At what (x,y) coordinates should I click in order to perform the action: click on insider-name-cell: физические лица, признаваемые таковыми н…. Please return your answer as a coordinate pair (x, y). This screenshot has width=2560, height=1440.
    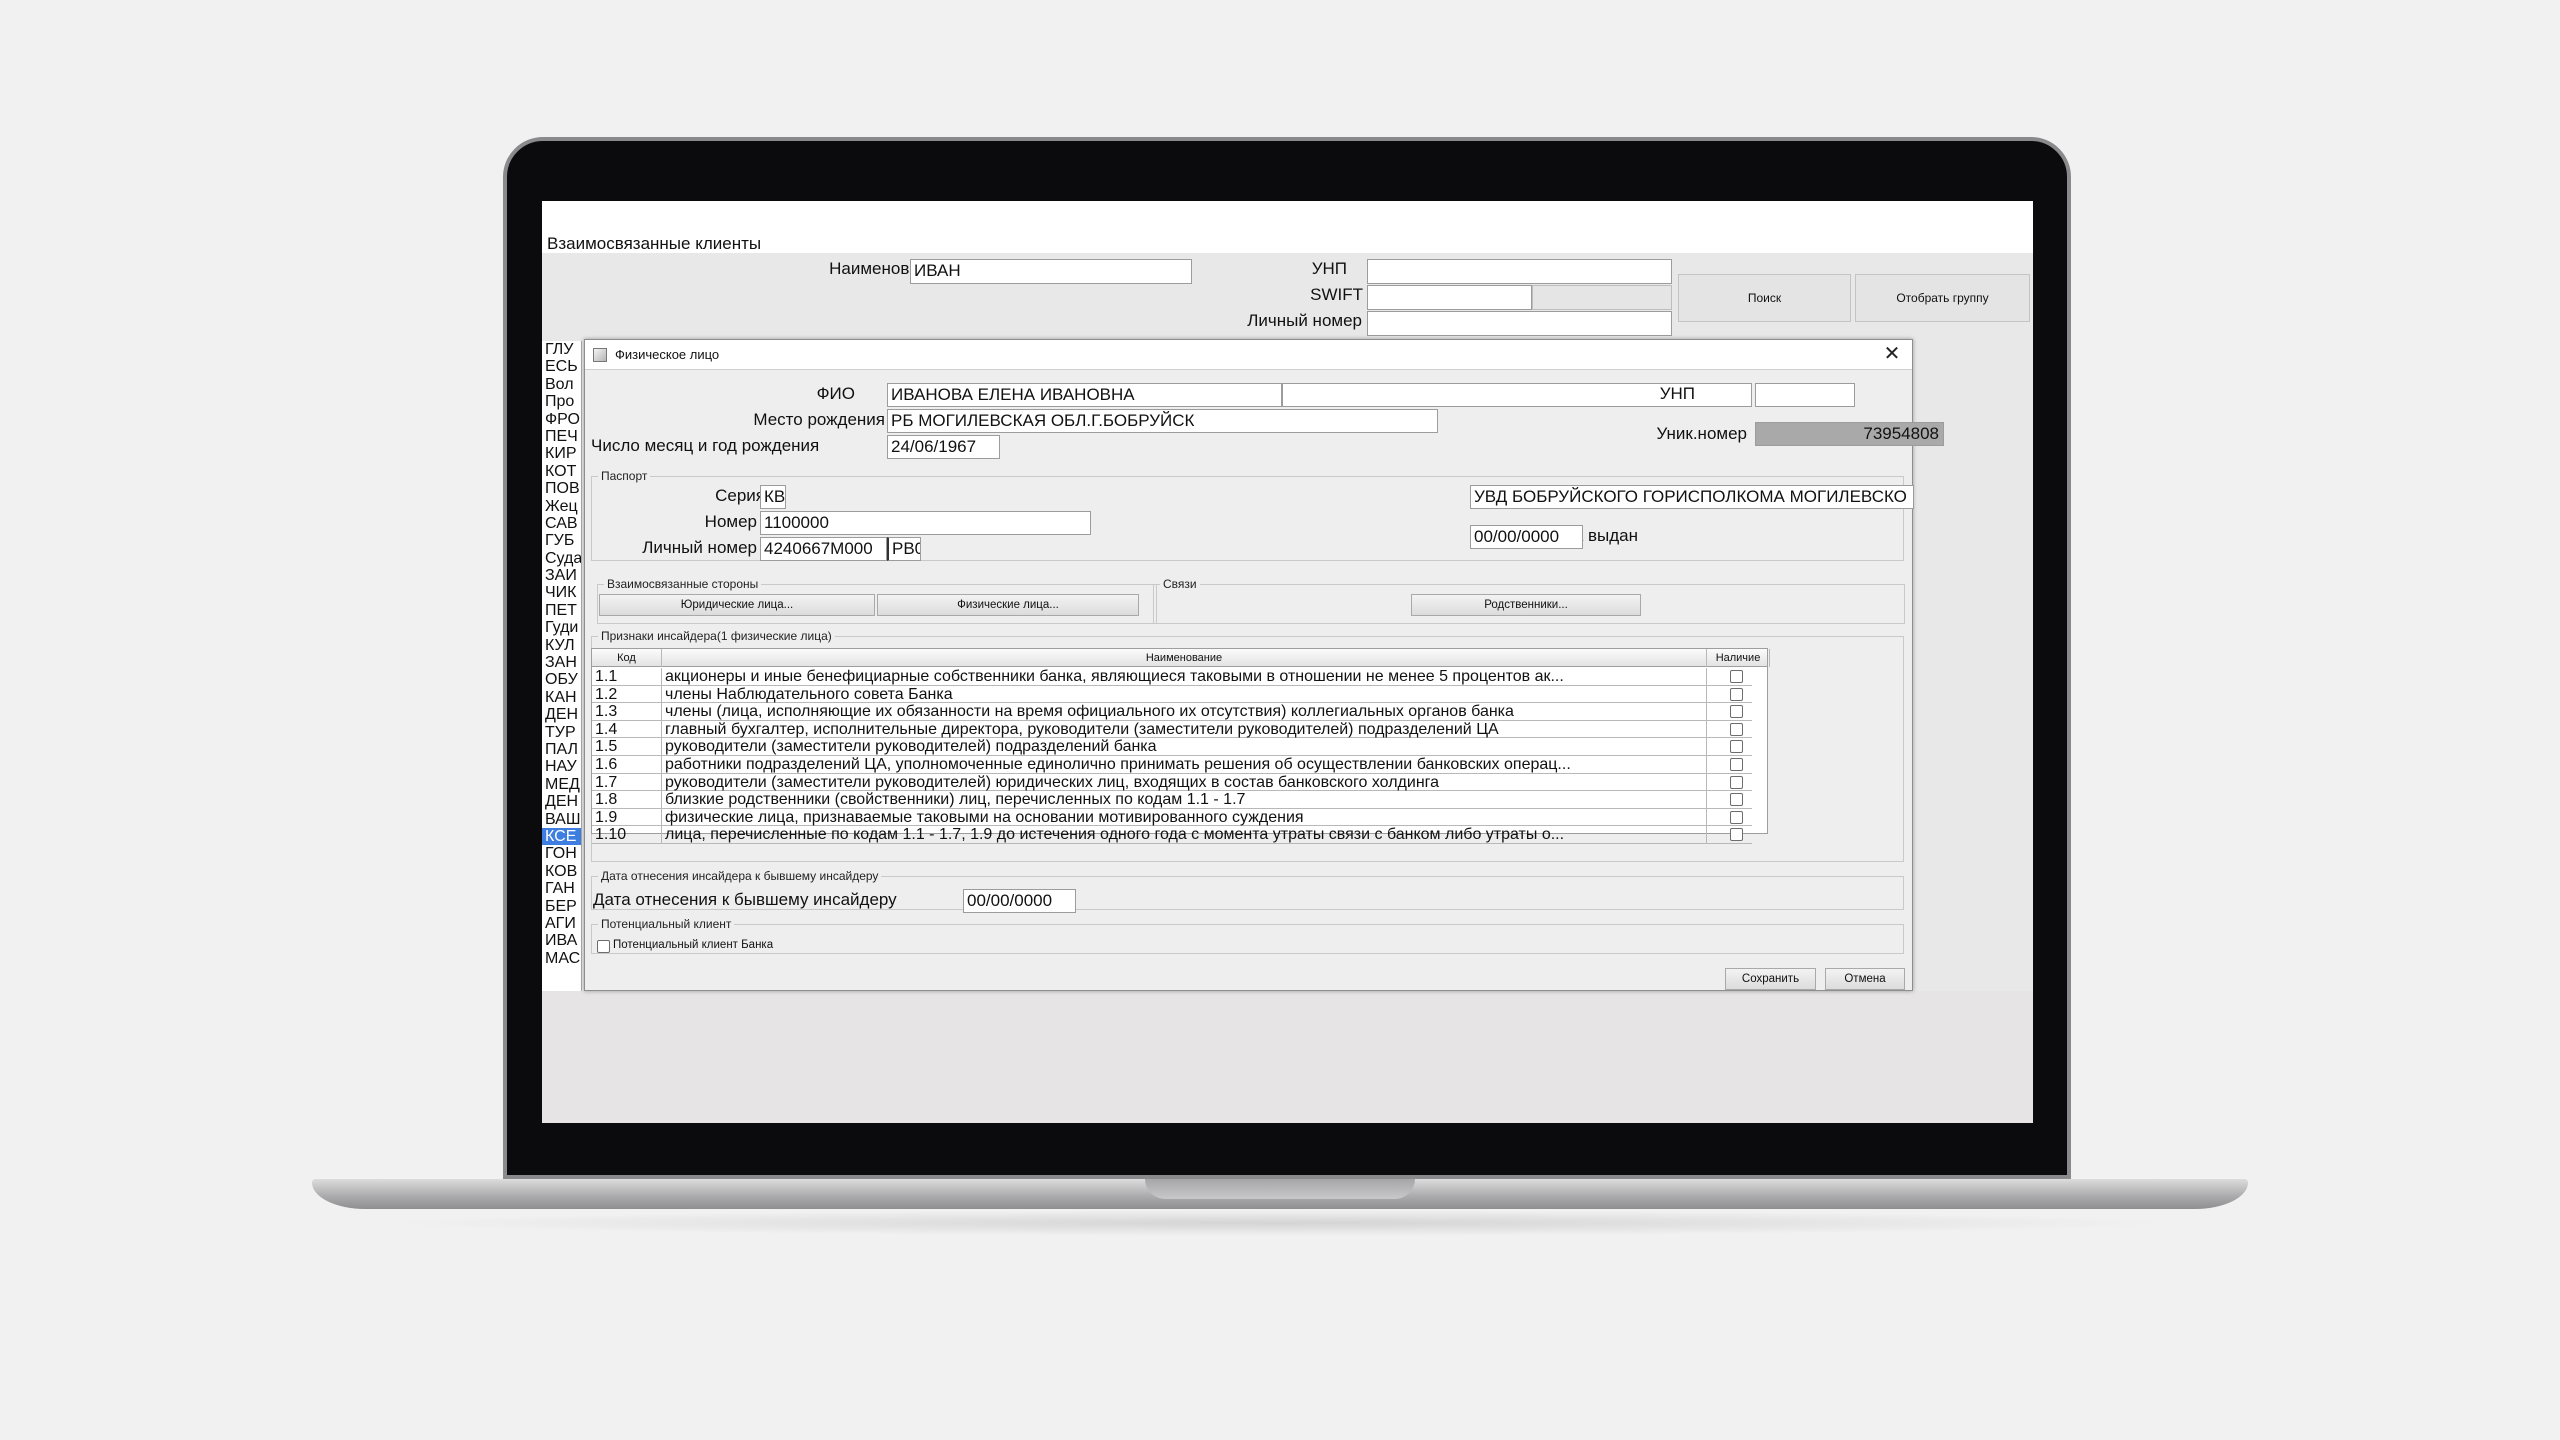
    Looking at the image, I should click on (1184, 817).